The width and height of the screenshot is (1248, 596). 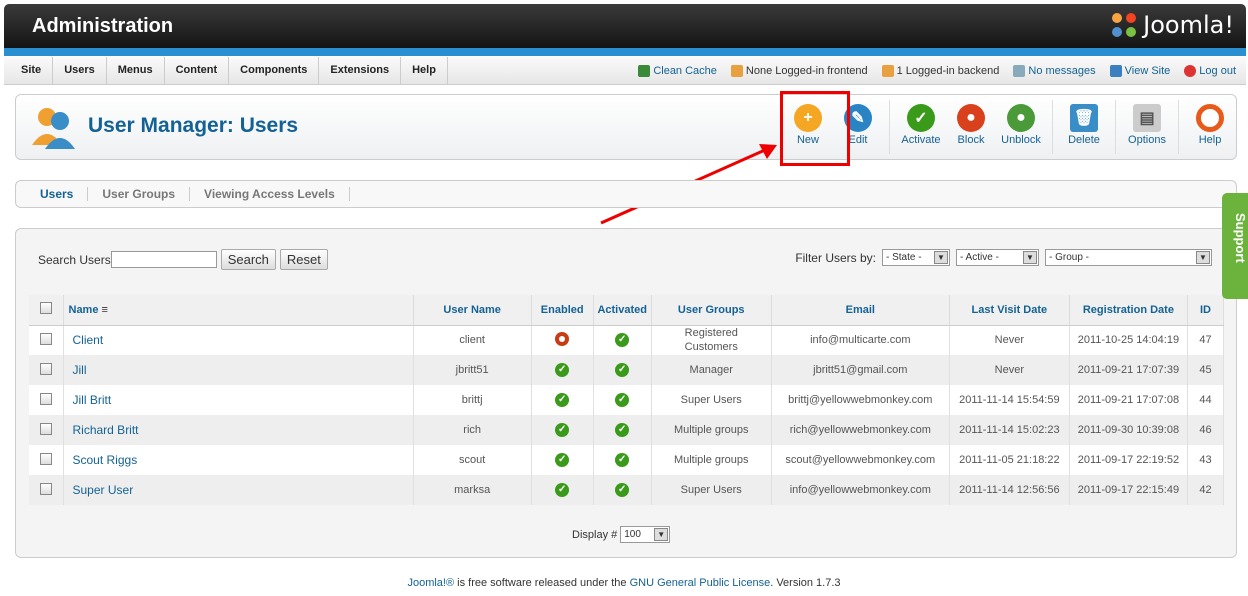 What do you see at coordinates (711, 310) in the screenshot?
I see `column-header: User Groups` at bounding box center [711, 310].